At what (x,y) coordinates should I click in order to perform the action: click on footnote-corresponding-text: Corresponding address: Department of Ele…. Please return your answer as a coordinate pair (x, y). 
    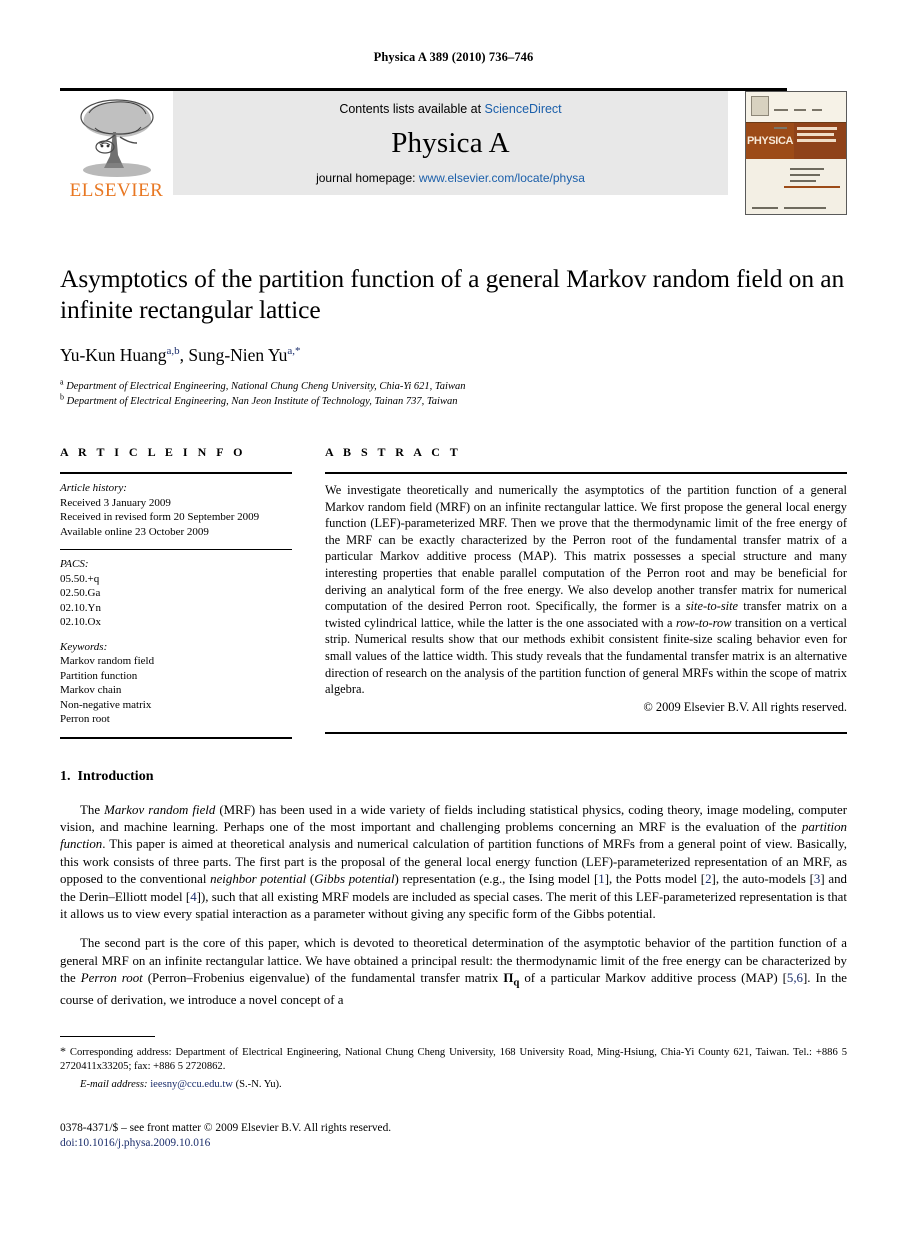
    Looking at the image, I should click on (453, 1059).